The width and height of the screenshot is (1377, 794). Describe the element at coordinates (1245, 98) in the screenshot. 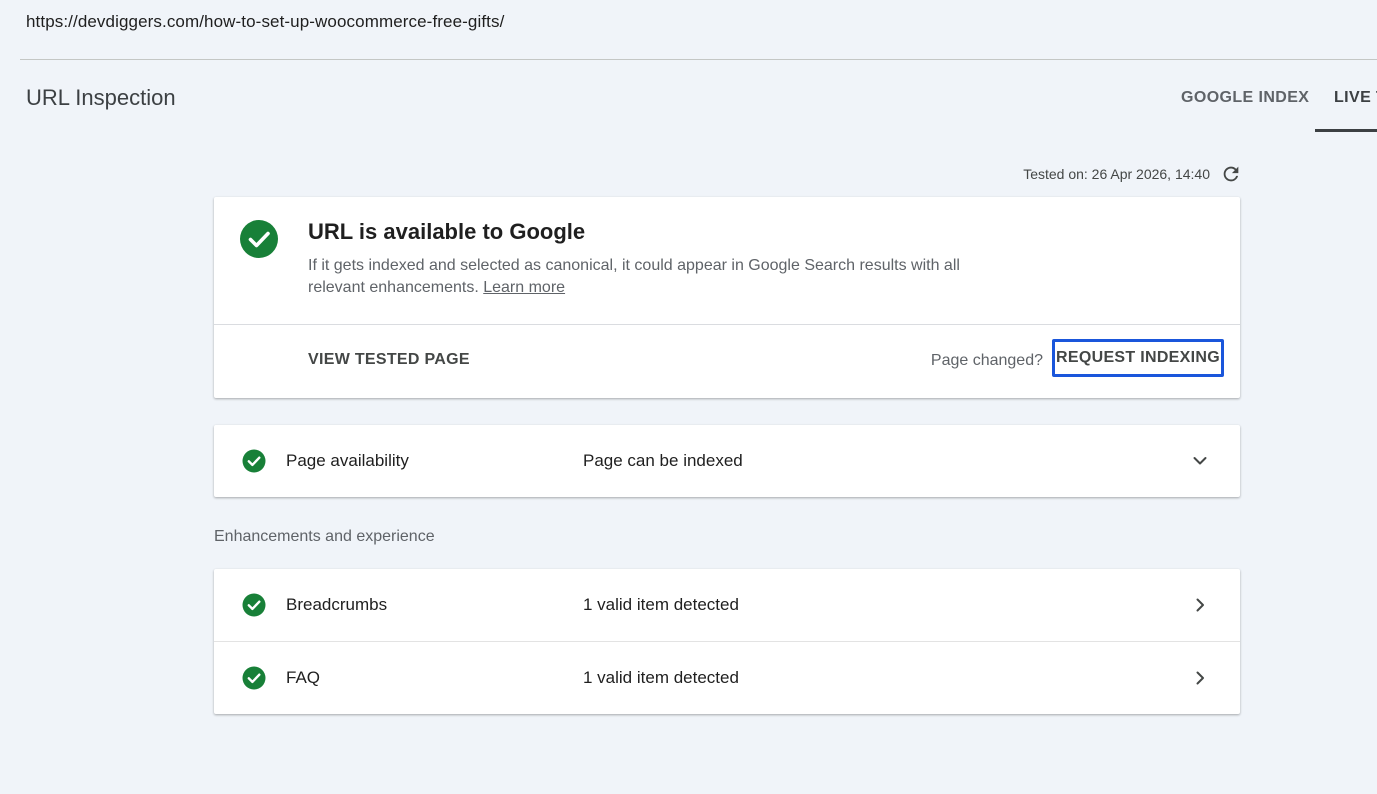

I see `tab-google-index: GOOGLE INDEX` at that location.